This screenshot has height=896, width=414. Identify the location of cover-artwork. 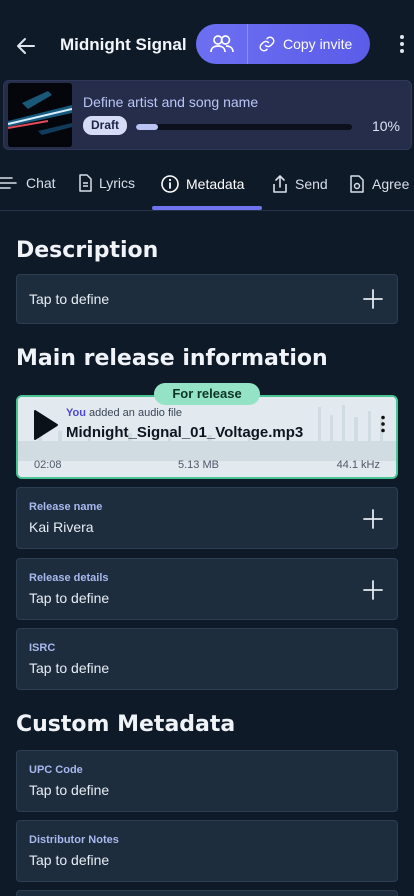
(40, 115).